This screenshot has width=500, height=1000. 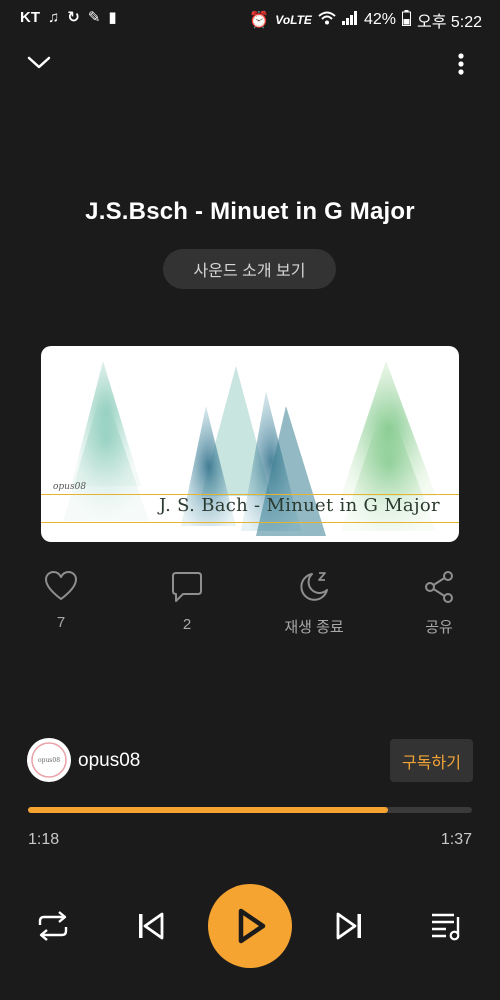 I want to click on playback-controls, so click(x=250, y=925).